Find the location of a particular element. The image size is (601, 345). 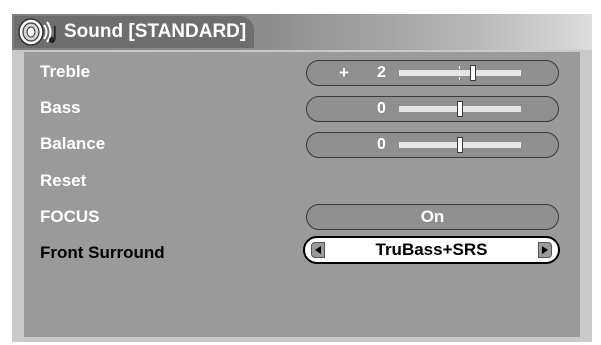

balance-label: Balance is located at coordinates (72, 144).